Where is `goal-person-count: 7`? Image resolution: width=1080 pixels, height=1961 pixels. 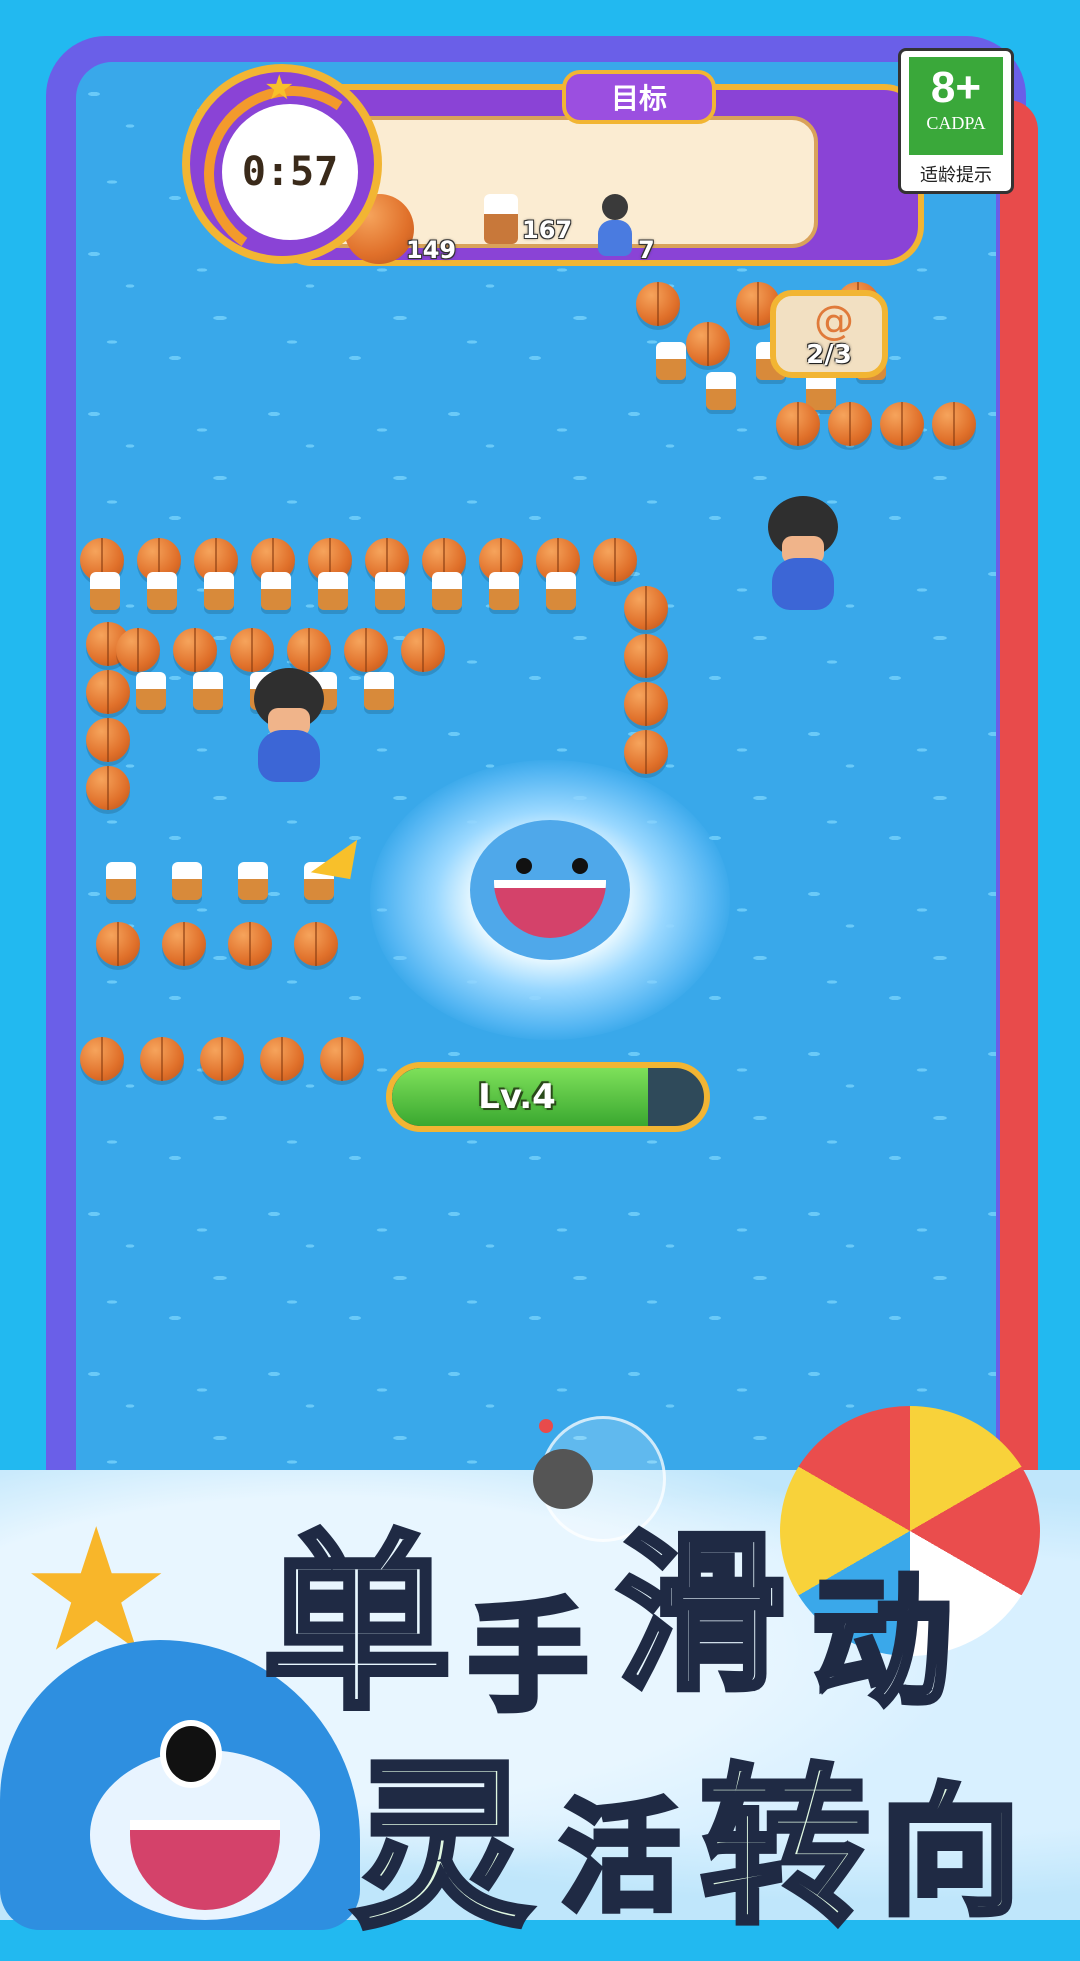
goal-person-count: 7 is located at coordinates (646, 250).